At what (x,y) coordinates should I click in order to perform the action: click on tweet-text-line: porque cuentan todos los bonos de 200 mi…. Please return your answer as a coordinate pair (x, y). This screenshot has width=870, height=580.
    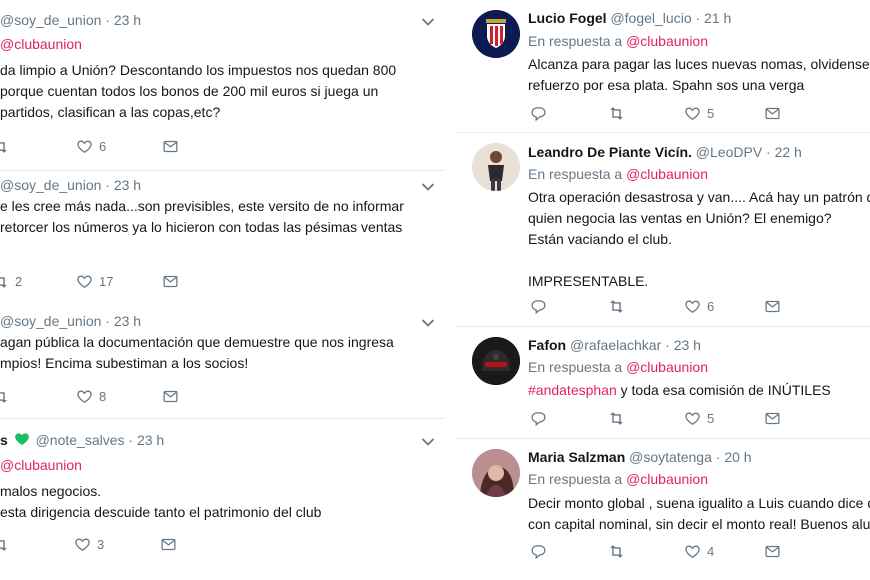
    Looking at the image, I should click on (189, 91).